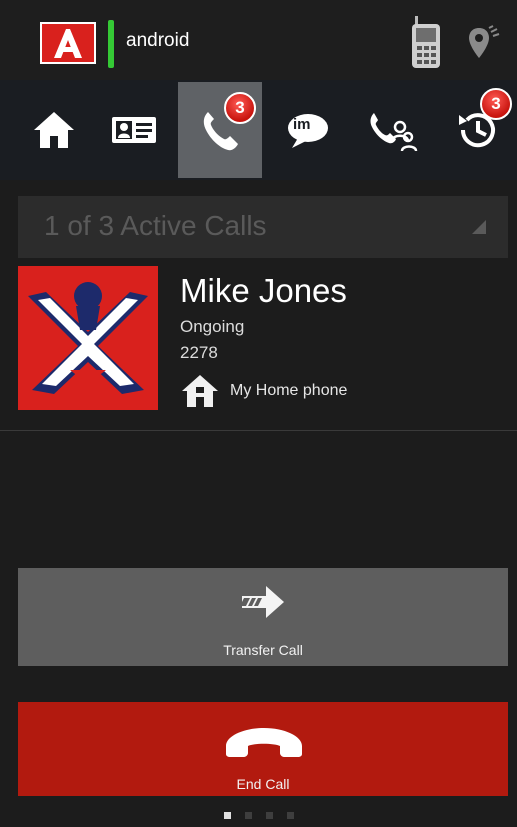  What do you see at coordinates (258, 430) in the screenshot?
I see `divider` at bounding box center [258, 430].